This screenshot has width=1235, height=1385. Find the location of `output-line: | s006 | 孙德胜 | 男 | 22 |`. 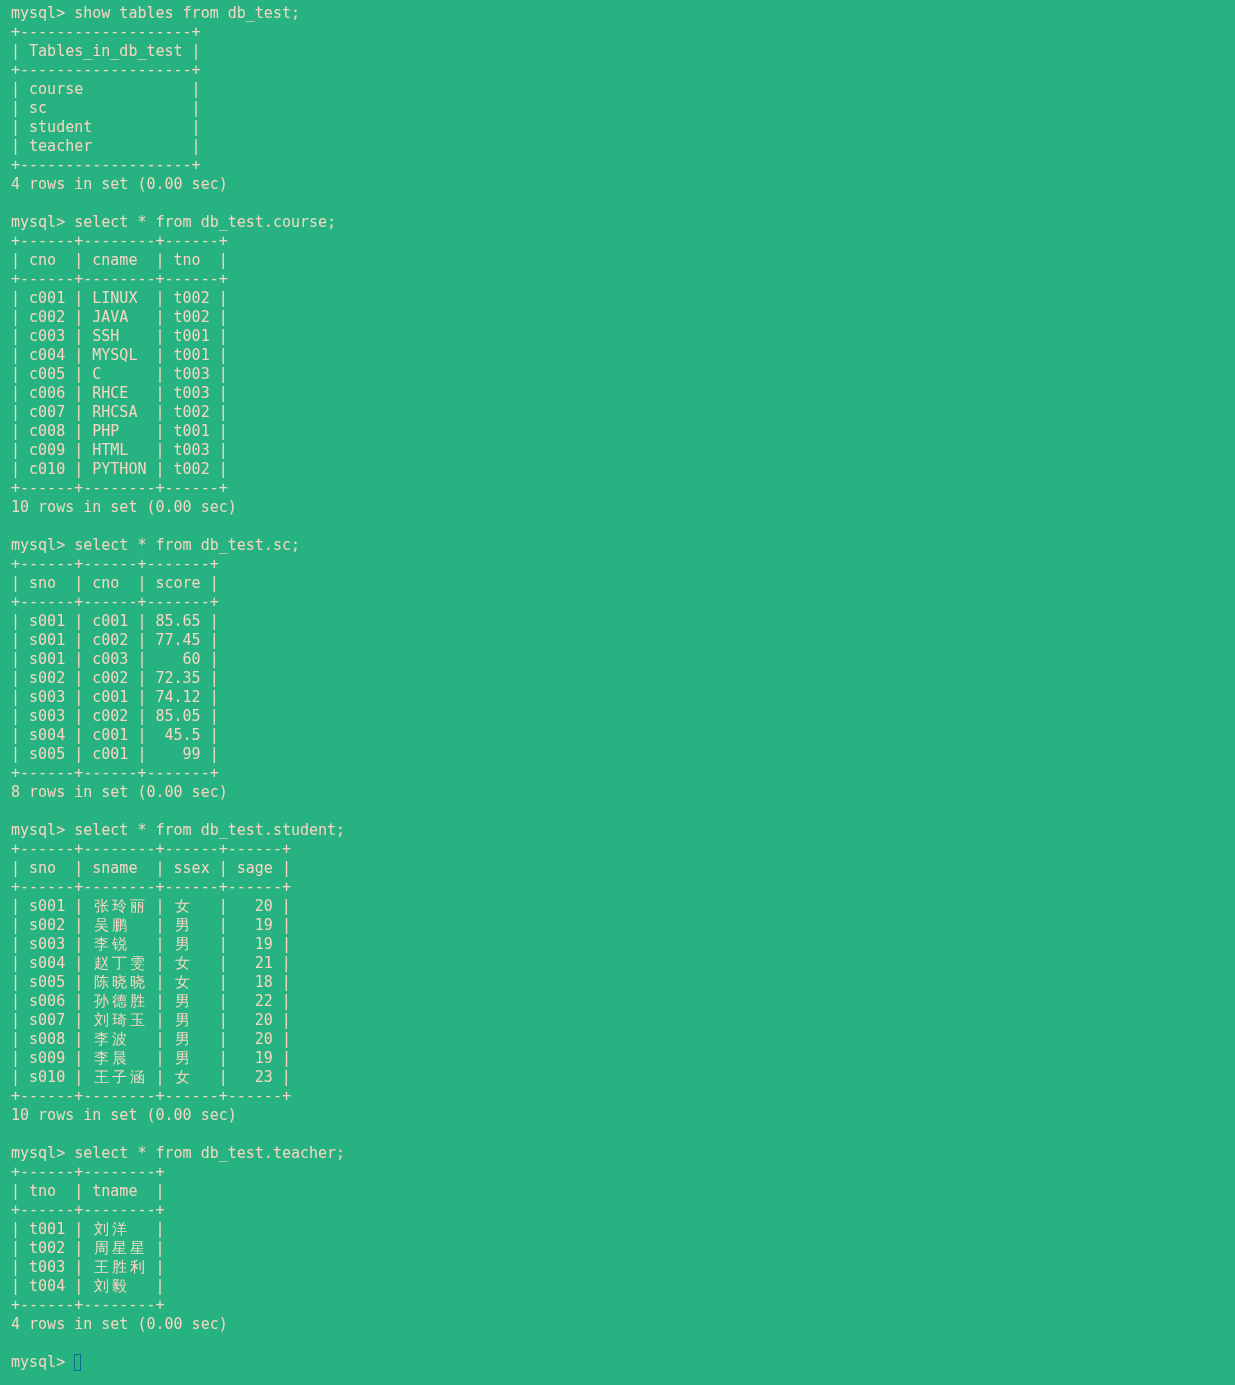

output-line: | s006 | 孙德胜 | 男 | 22 | is located at coordinates (151, 1001).